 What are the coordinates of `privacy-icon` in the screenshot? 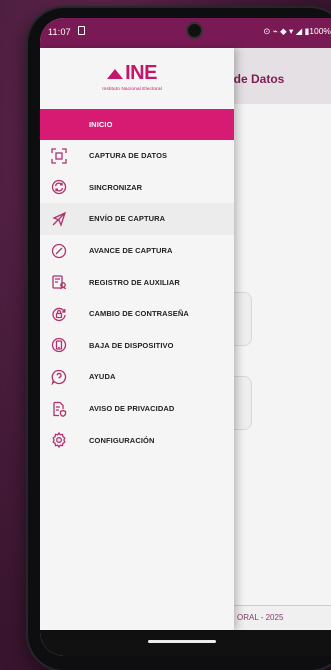 It's located at (59, 409).